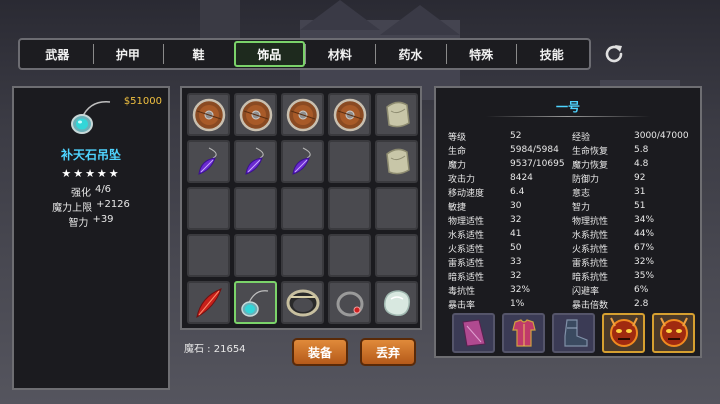 The height and width of the screenshot is (404, 720). Describe the element at coordinates (571, 192) in the screenshot. I see `stats-row: 移动速度 6.4 意志 31` at that location.